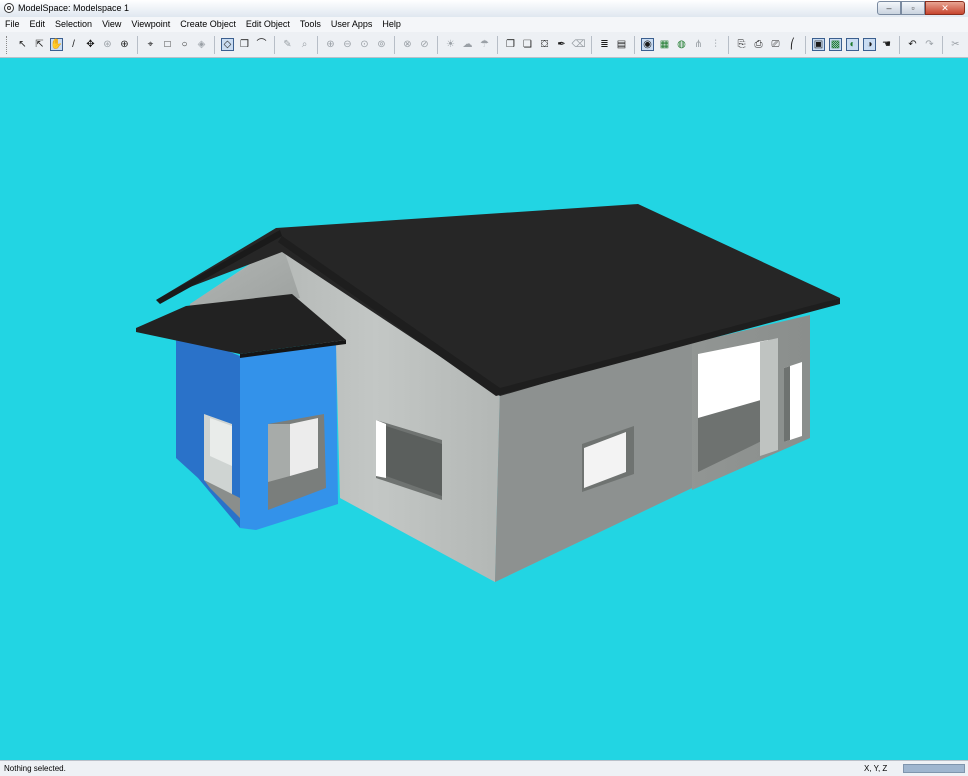  What do you see at coordinates (150, 44) in the screenshot?
I see `lasso-icon: ⌖` at bounding box center [150, 44].